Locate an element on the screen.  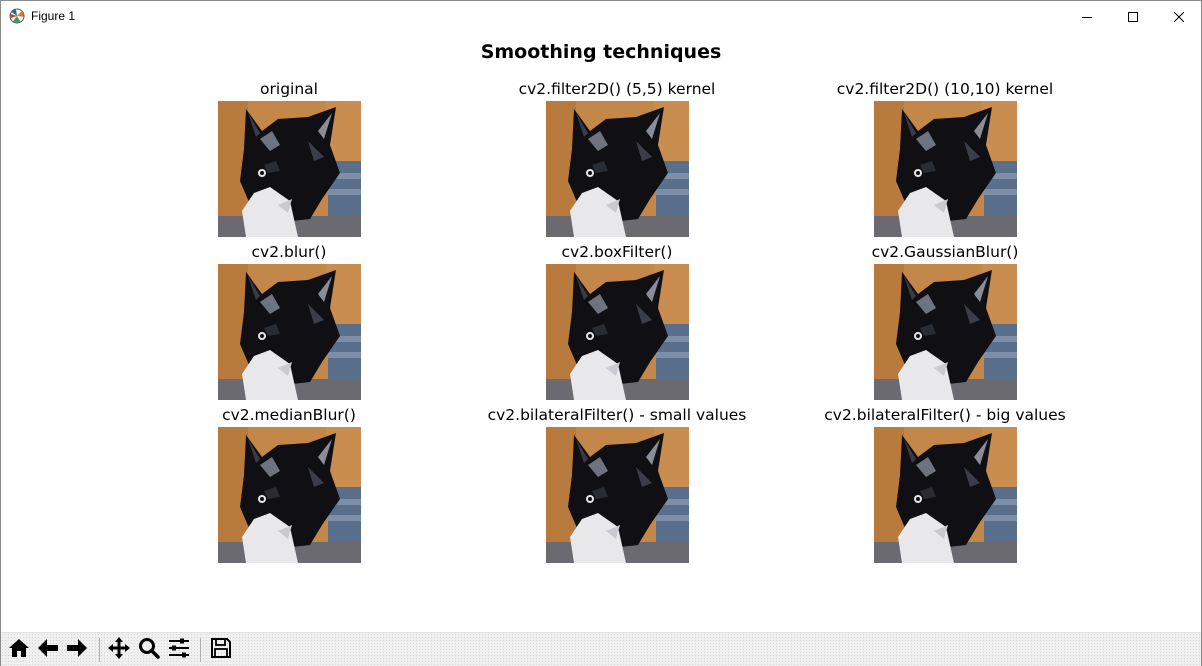
subplots-button is located at coordinates (179, 650).